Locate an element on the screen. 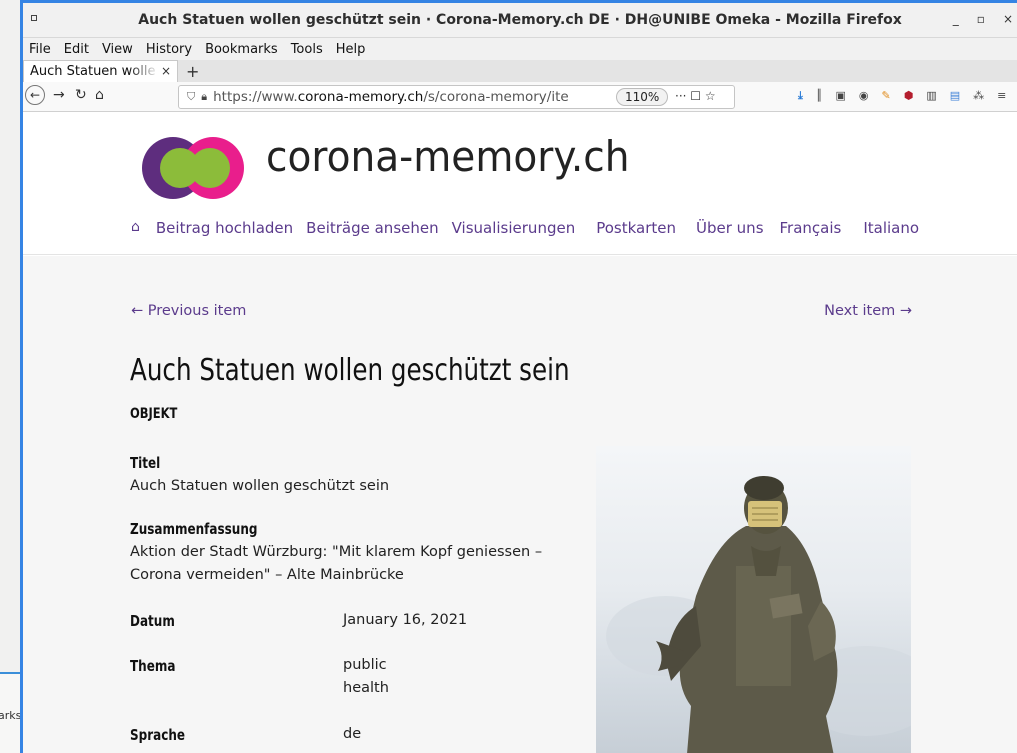 Image resolution: width=1017 pixels, height=753 pixels. field-label-sprache: Sprache is located at coordinates (158, 735).